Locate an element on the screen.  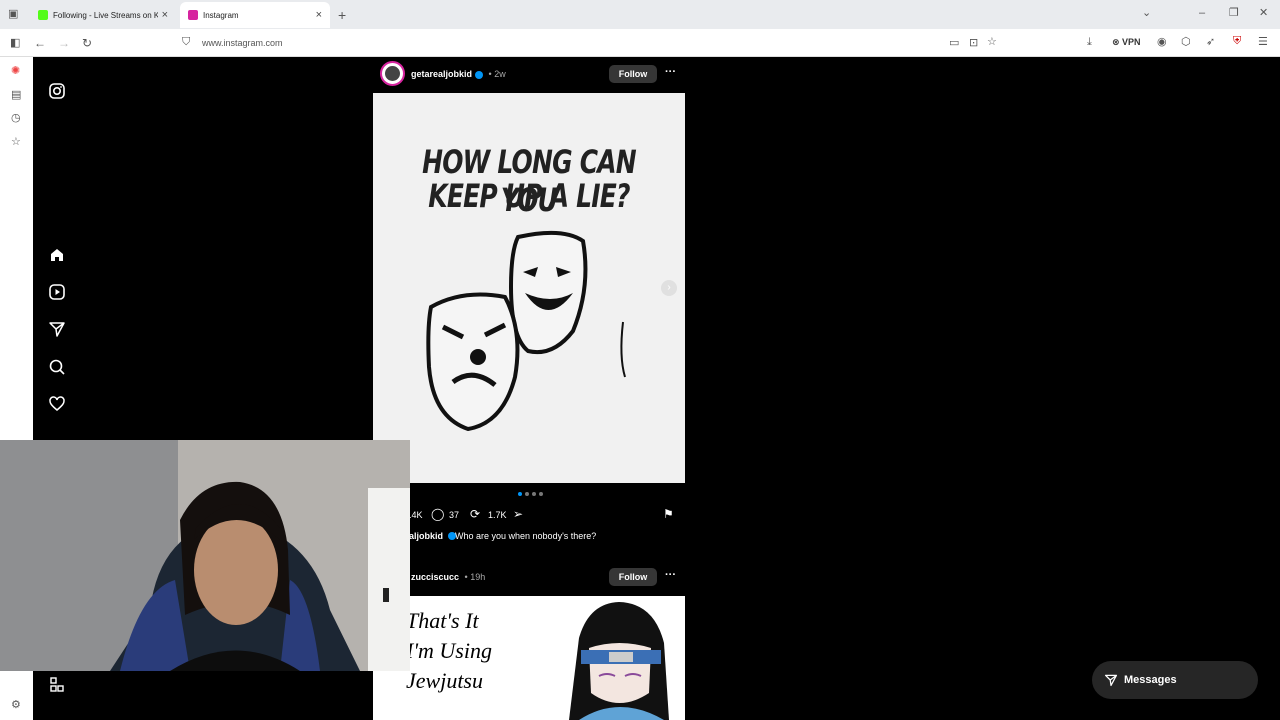
download-icon: ⤓ is located at coordinates (1089, 42).